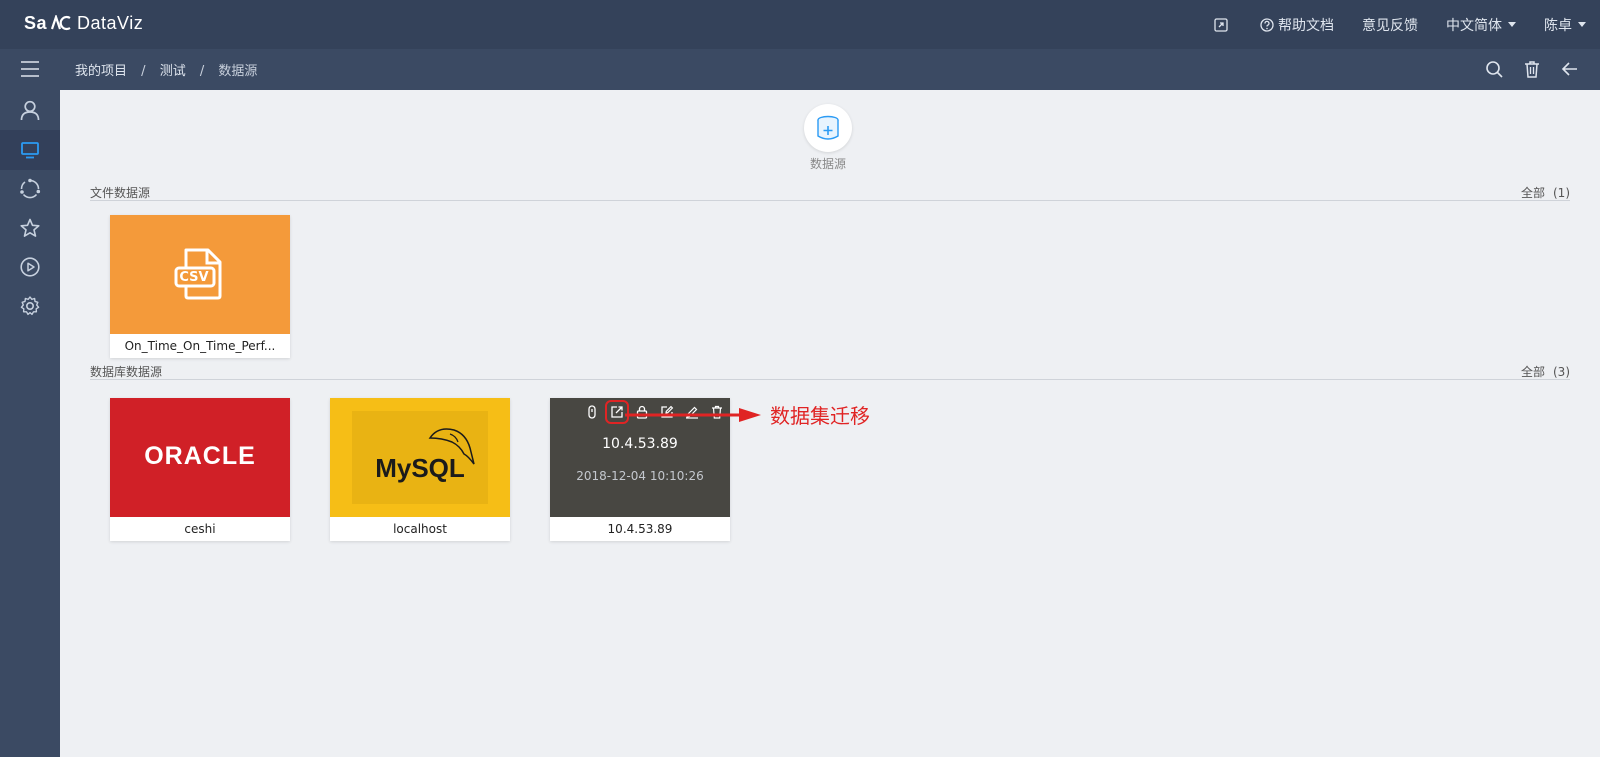  Describe the element at coordinates (1561, 193) in the screenshot. I see `count-badge: (1)` at that location.